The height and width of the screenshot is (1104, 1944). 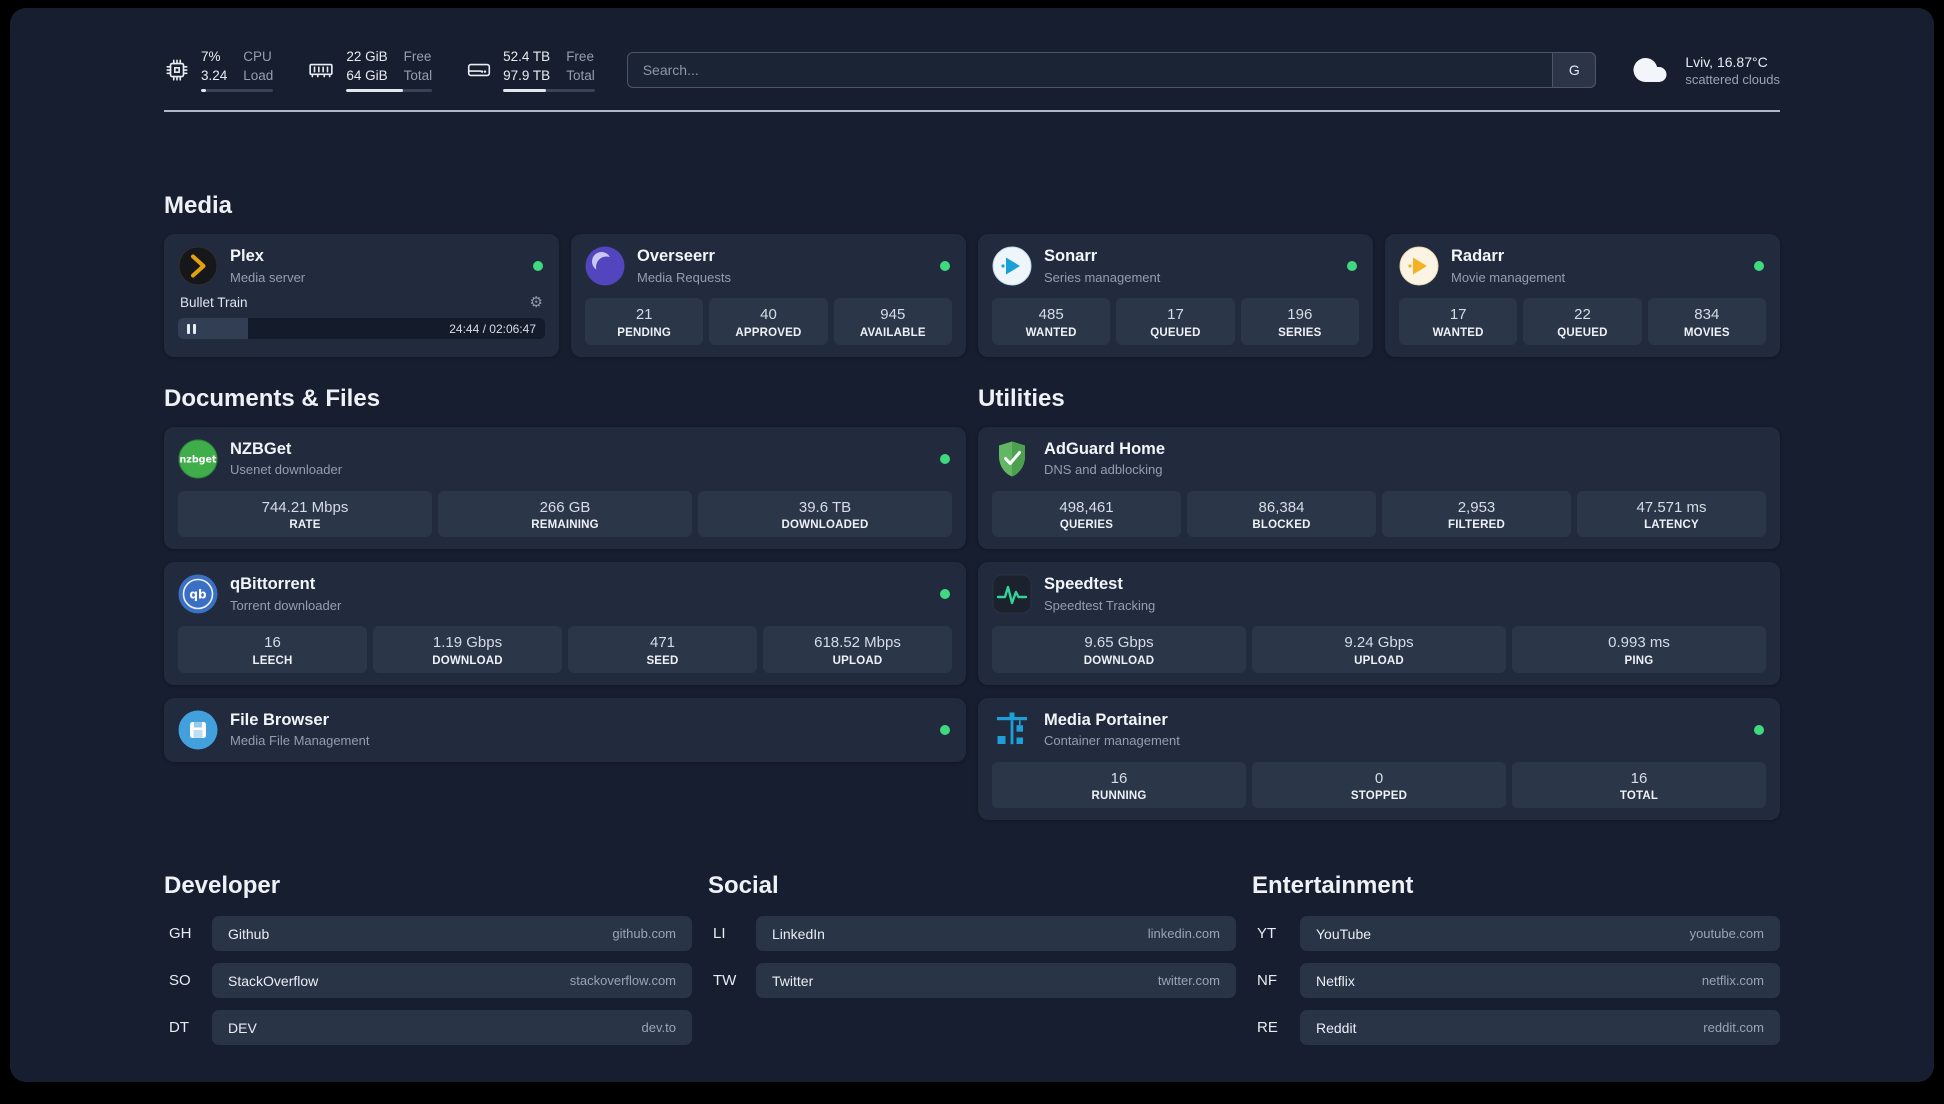 I want to click on service-name: Sonarr, so click(x=1071, y=256).